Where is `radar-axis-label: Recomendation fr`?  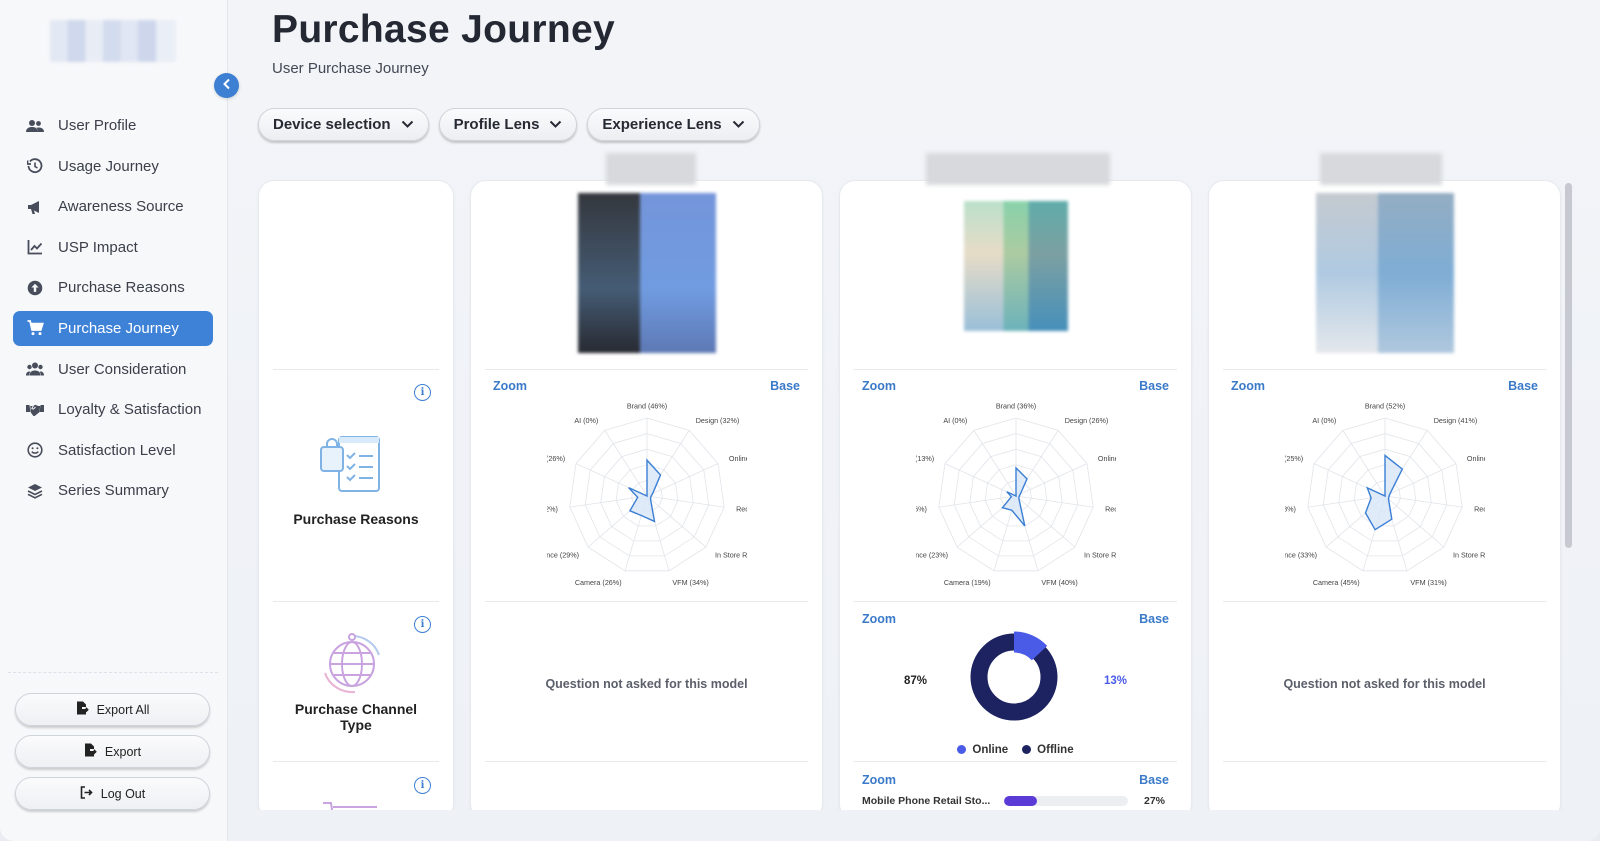
radar-axis-label: Recomendation fr is located at coordinates (741, 508).